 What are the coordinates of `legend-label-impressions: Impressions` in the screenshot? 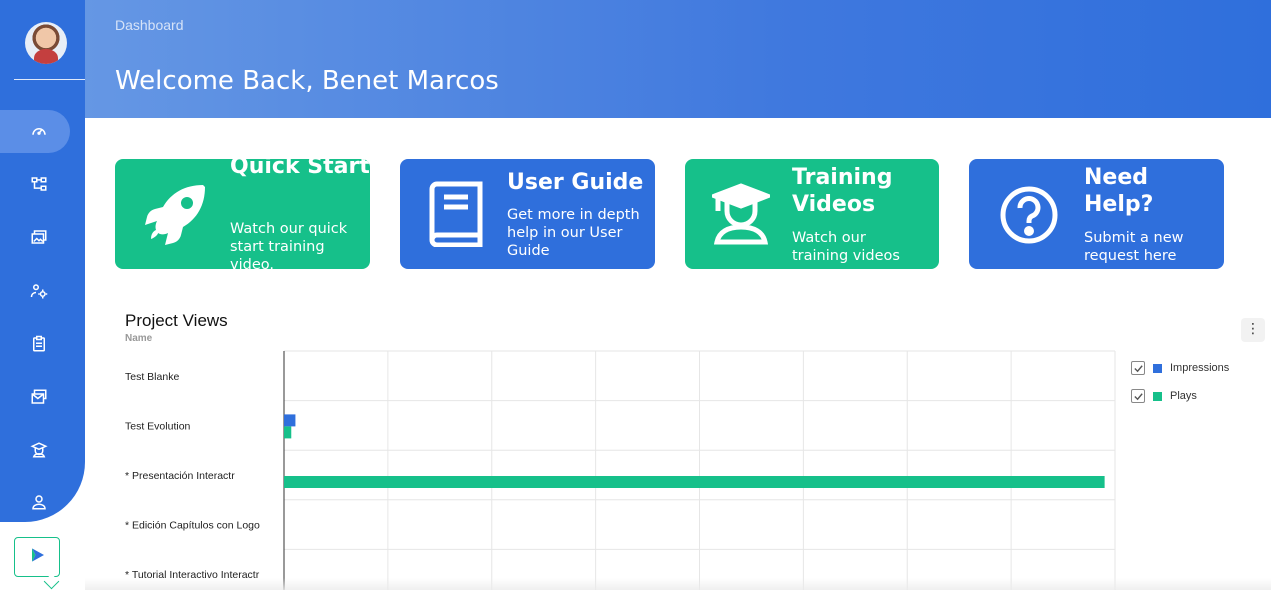 It's located at (1200, 368).